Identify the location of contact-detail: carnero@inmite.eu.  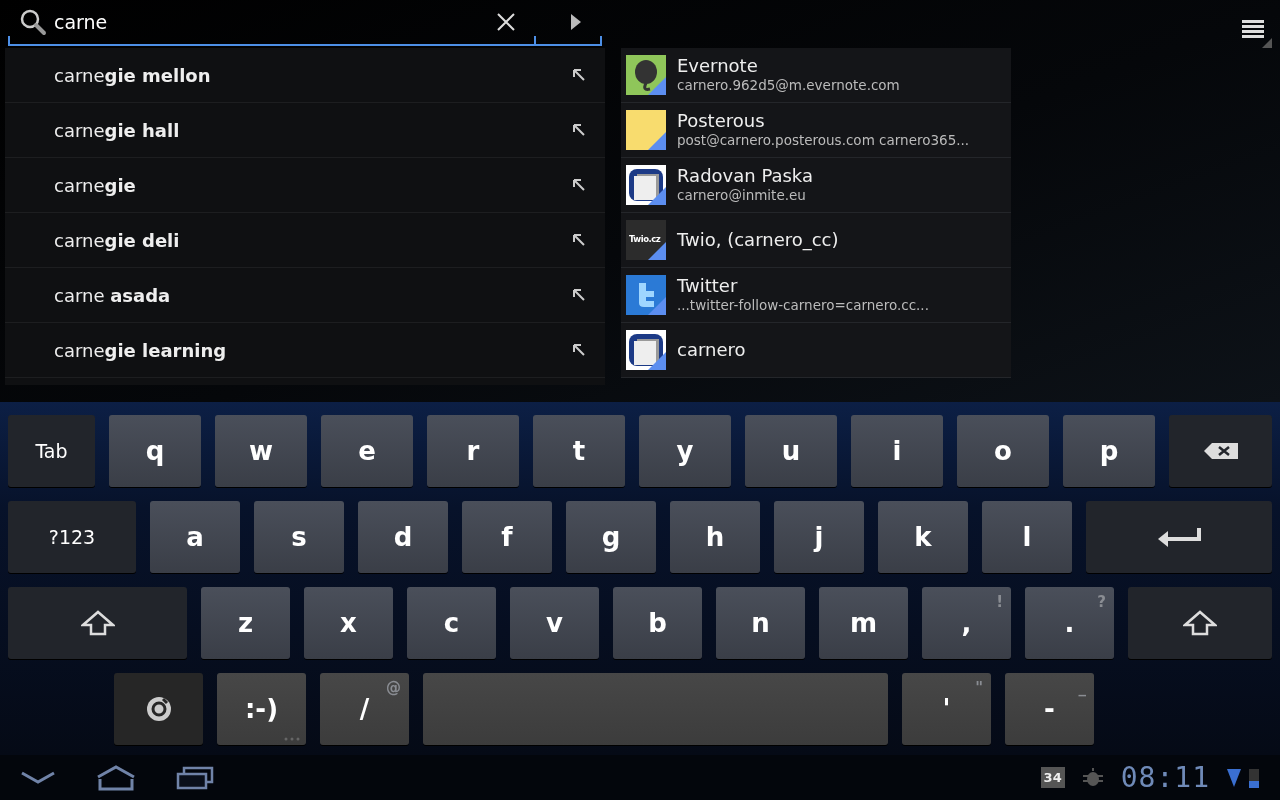
(742, 196).